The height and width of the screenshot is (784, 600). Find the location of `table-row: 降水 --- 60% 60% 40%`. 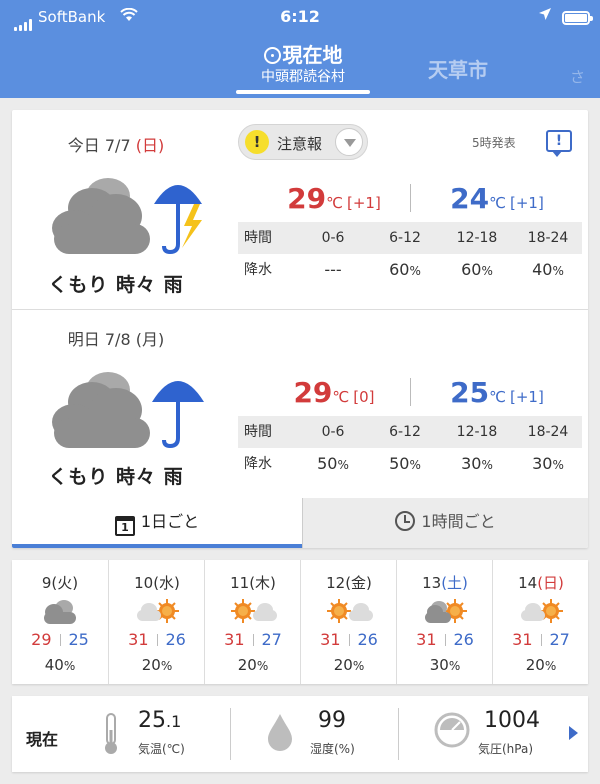

table-row: 降水 --- 60% 60% 40% is located at coordinates (404, 269).